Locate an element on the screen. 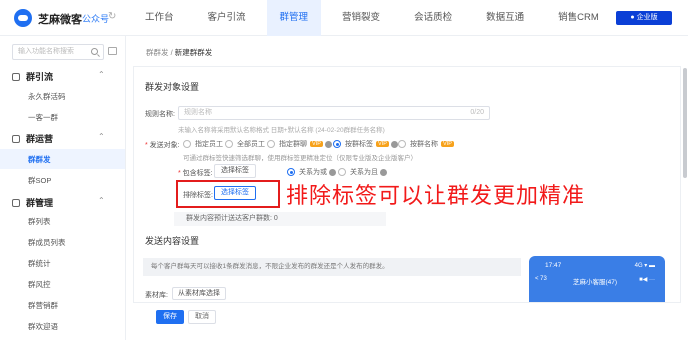 The image size is (688, 340). radio-by-group-tag: 按群标签 VIP is located at coordinates (365, 144).